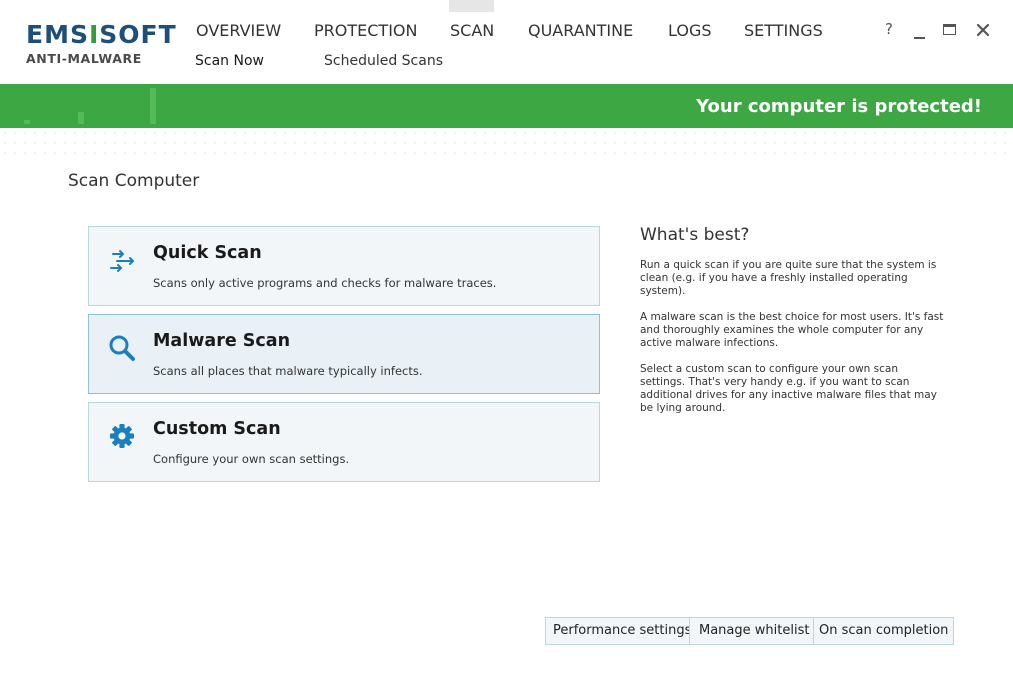  Describe the element at coordinates (134, 181) in the screenshot. I see `page-title: Scan Computer` at that location.